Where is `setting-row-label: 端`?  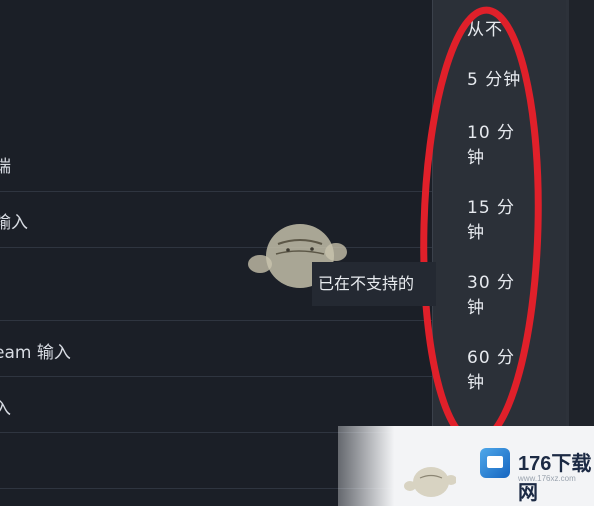 setting-row-label: 端 is located at coordinates (5, 167).